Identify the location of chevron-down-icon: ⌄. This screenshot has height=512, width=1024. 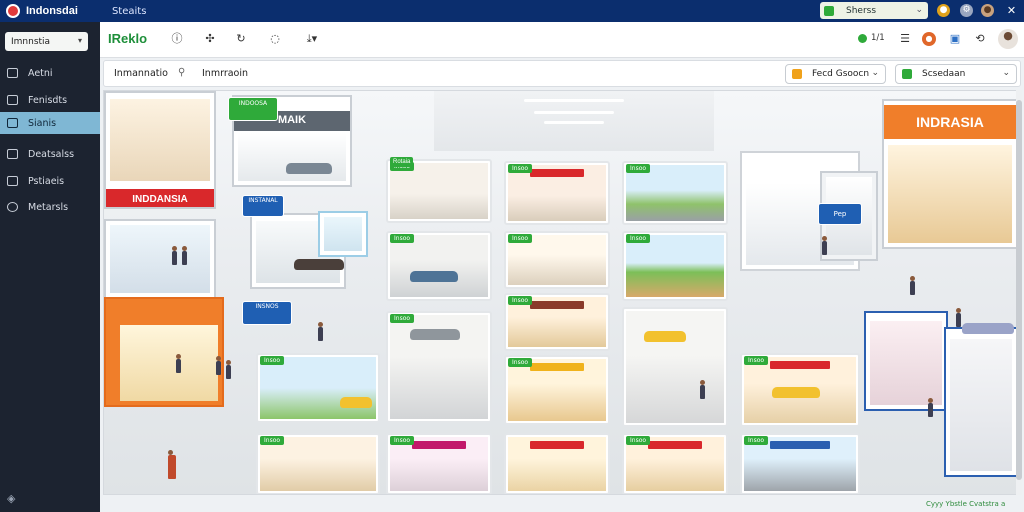
(919, 10).